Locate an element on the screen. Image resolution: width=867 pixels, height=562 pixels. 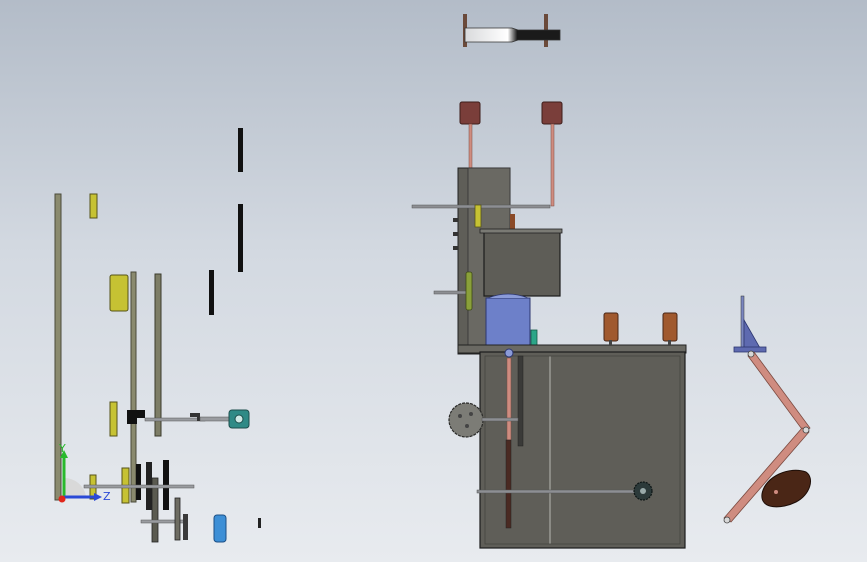
top-roller-assembly is located at coordinates (512, 30).